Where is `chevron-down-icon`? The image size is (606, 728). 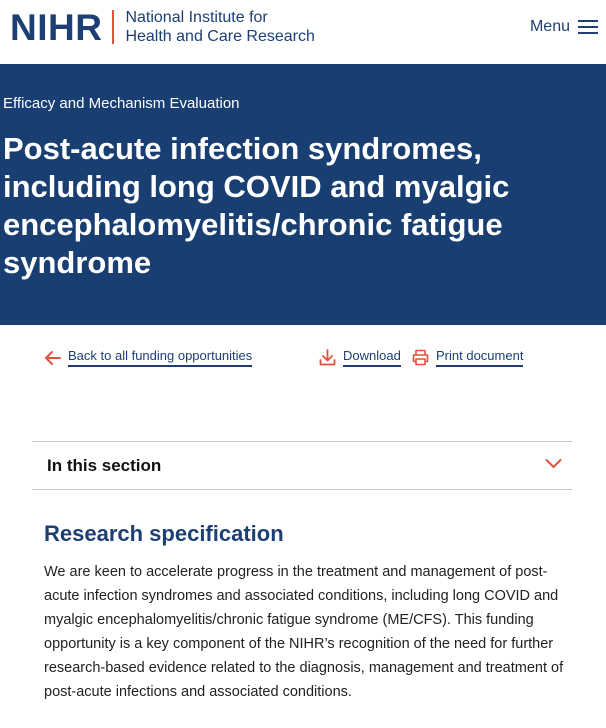
chevron-down-icon is located at coordinates (553, 463).